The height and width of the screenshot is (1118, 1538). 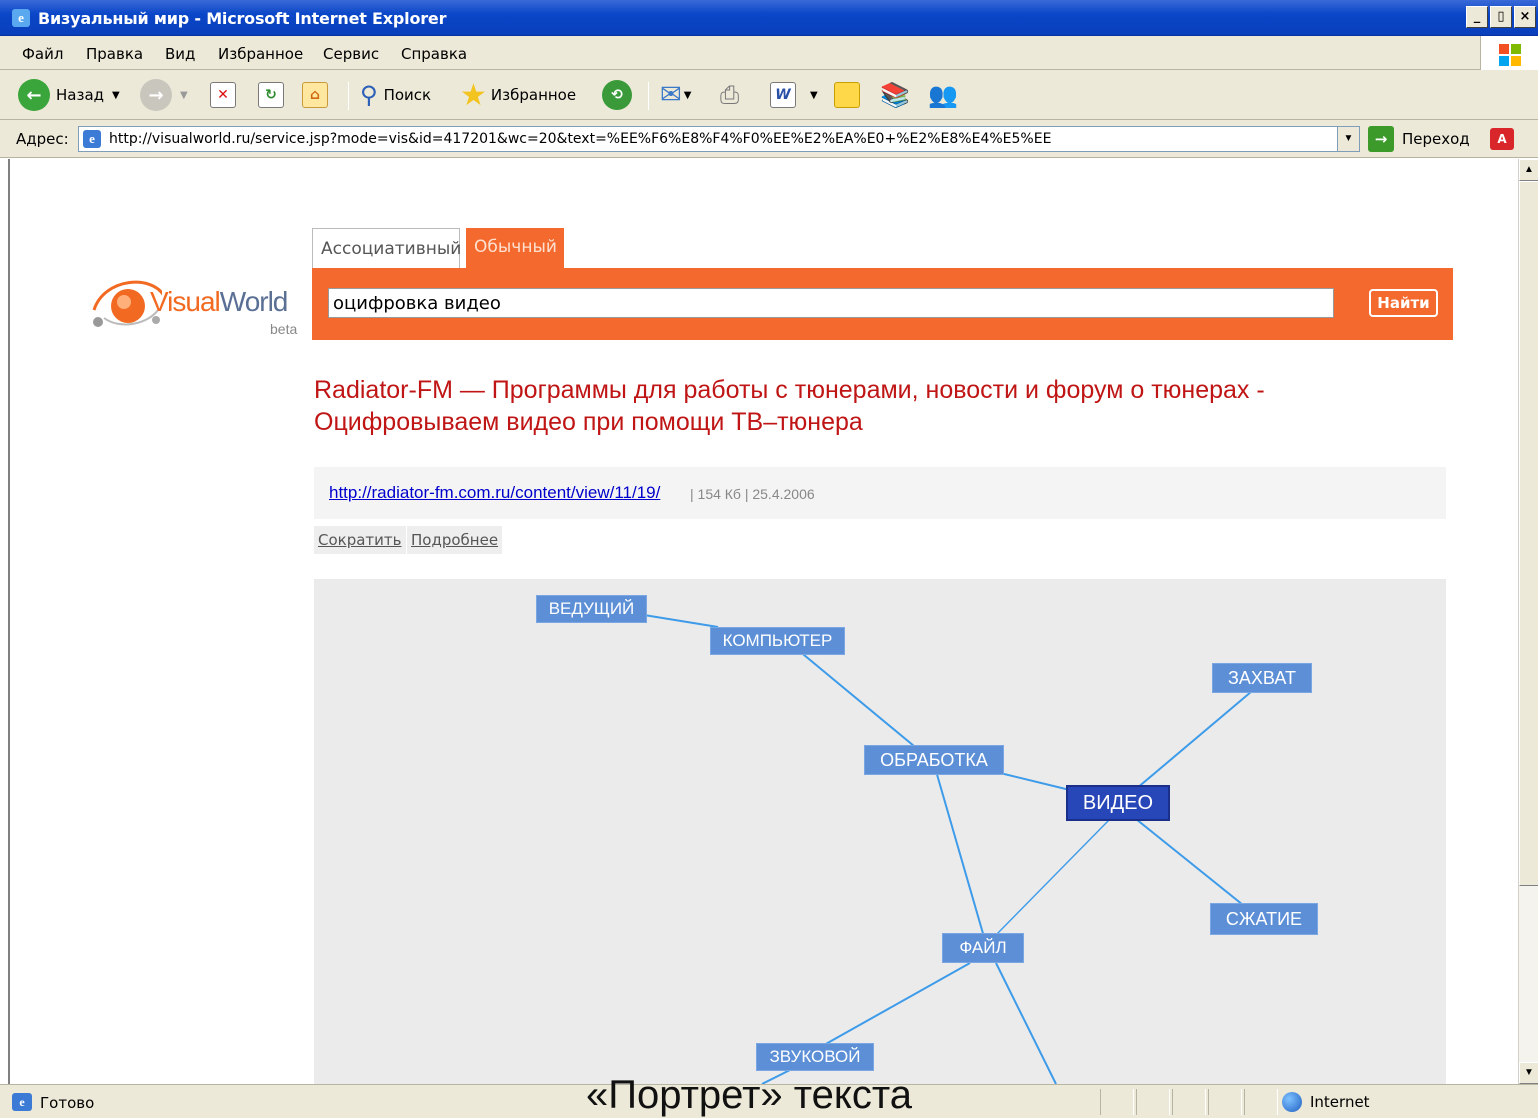 I want to click on scroll-up-button: ▲, so click(x=1528, y=170).